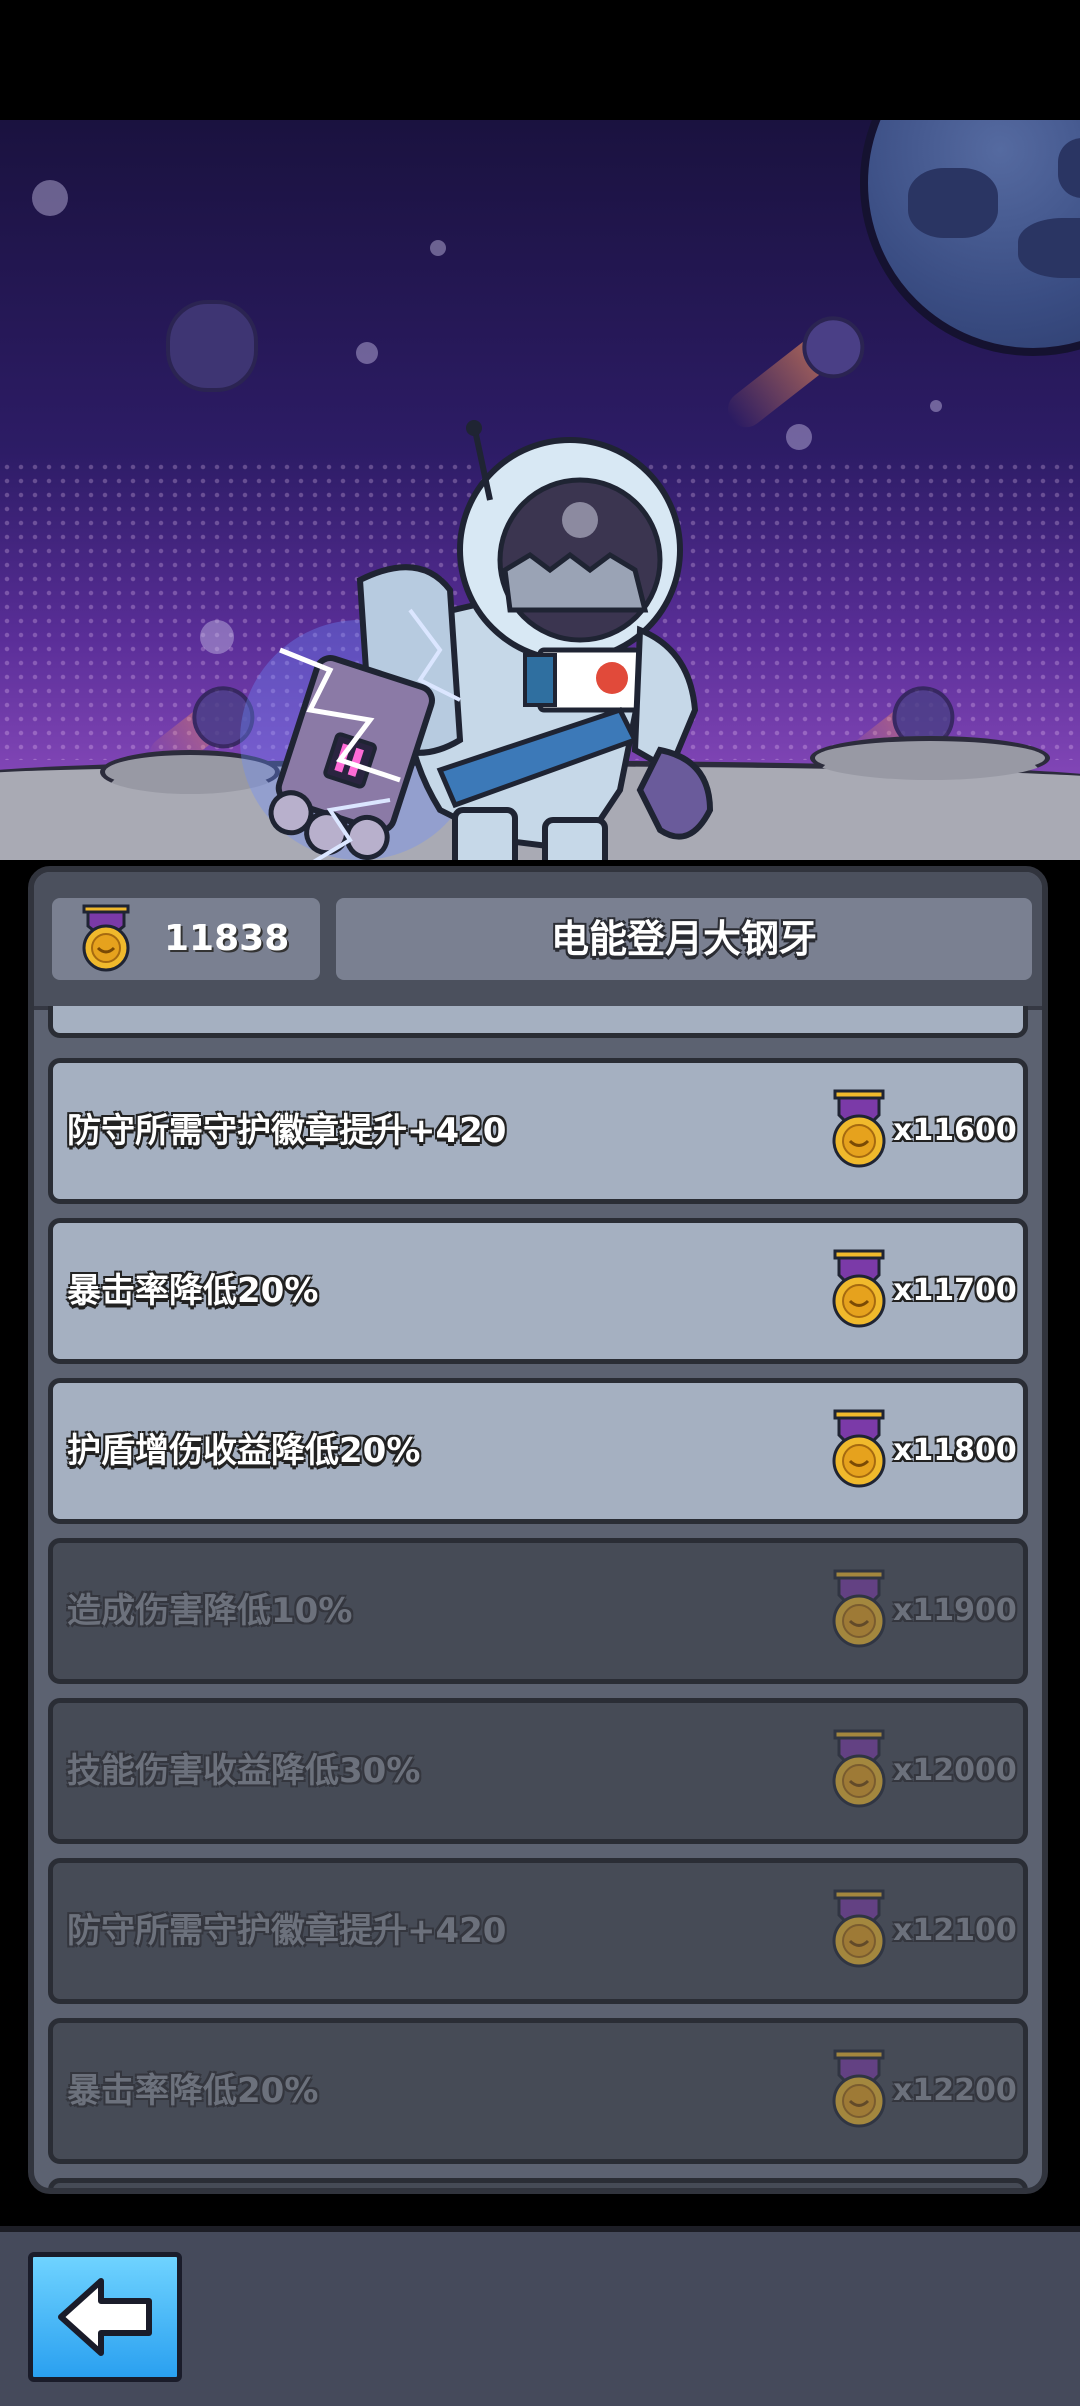  I want to click on panel-header: 11838 电能登月大钢牙, so click(538, 941).